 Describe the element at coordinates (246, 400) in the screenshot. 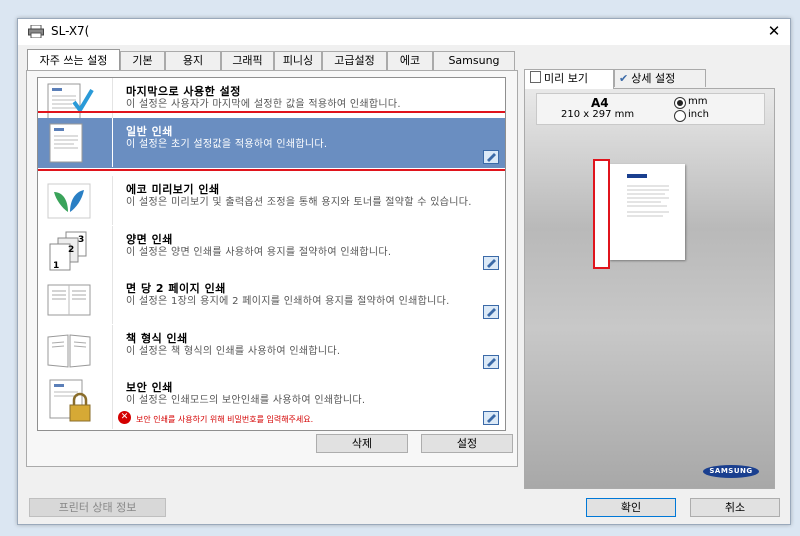

I see `preset-desc: 이 설정은 인쇄모드의 보안인쇄를 사용하여 인쇄합니다.` at that location.